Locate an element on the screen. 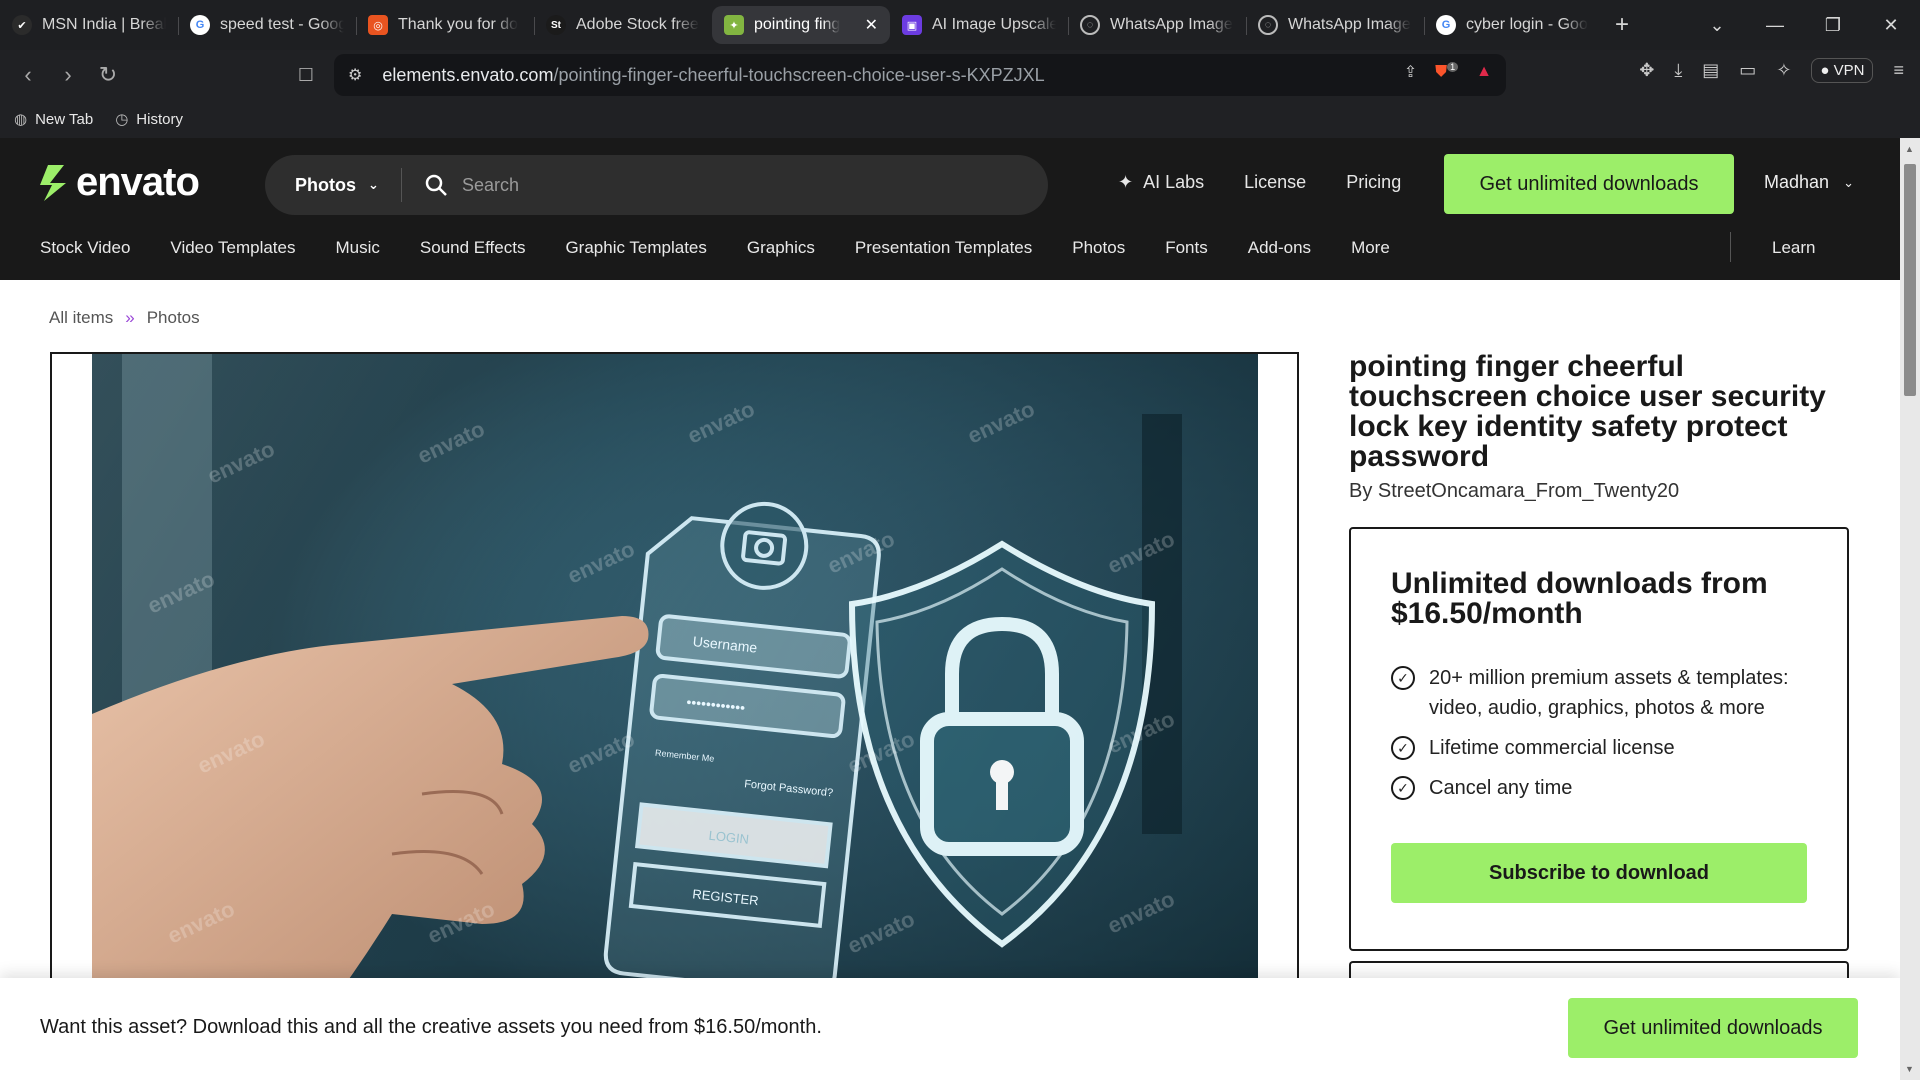 Image resolution: width=1920 pixels, height=1080 pixels. site-settings-icon: ⚙ is located at coordinates (355, 75).